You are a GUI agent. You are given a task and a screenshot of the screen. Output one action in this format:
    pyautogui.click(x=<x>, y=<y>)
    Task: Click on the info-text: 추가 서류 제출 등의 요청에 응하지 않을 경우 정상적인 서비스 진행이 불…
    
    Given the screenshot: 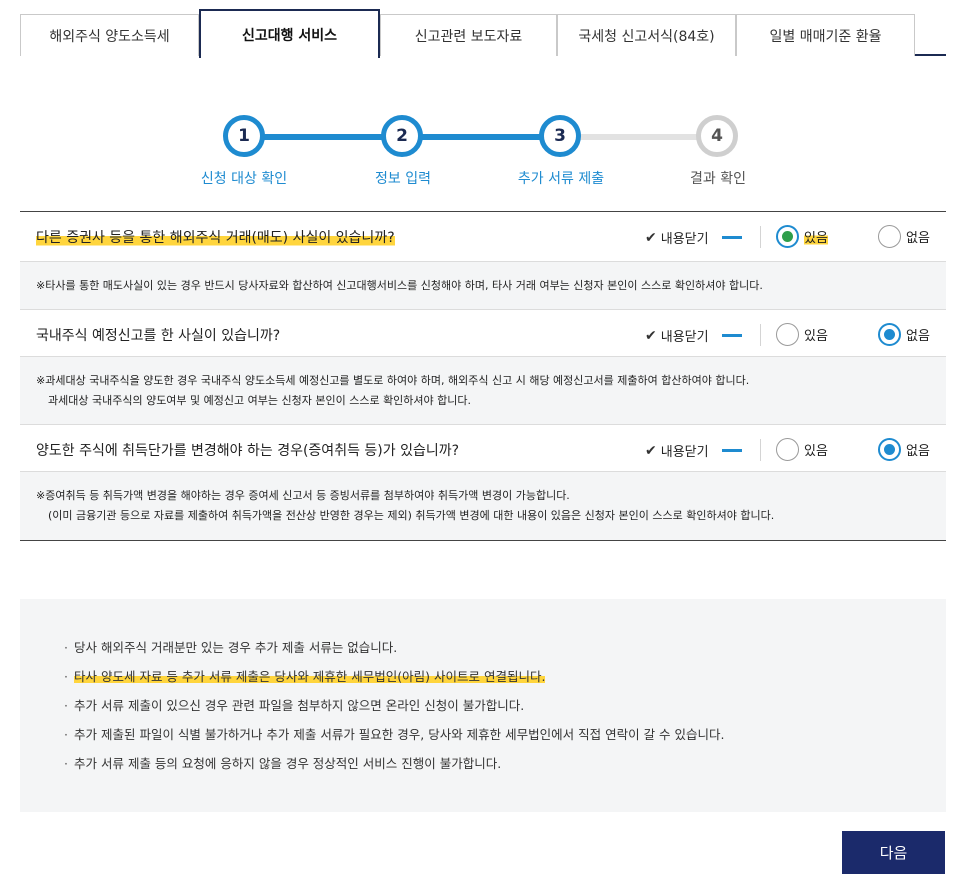 What is the action you would take?
    pyautogui.click(x=288, y=763)
    